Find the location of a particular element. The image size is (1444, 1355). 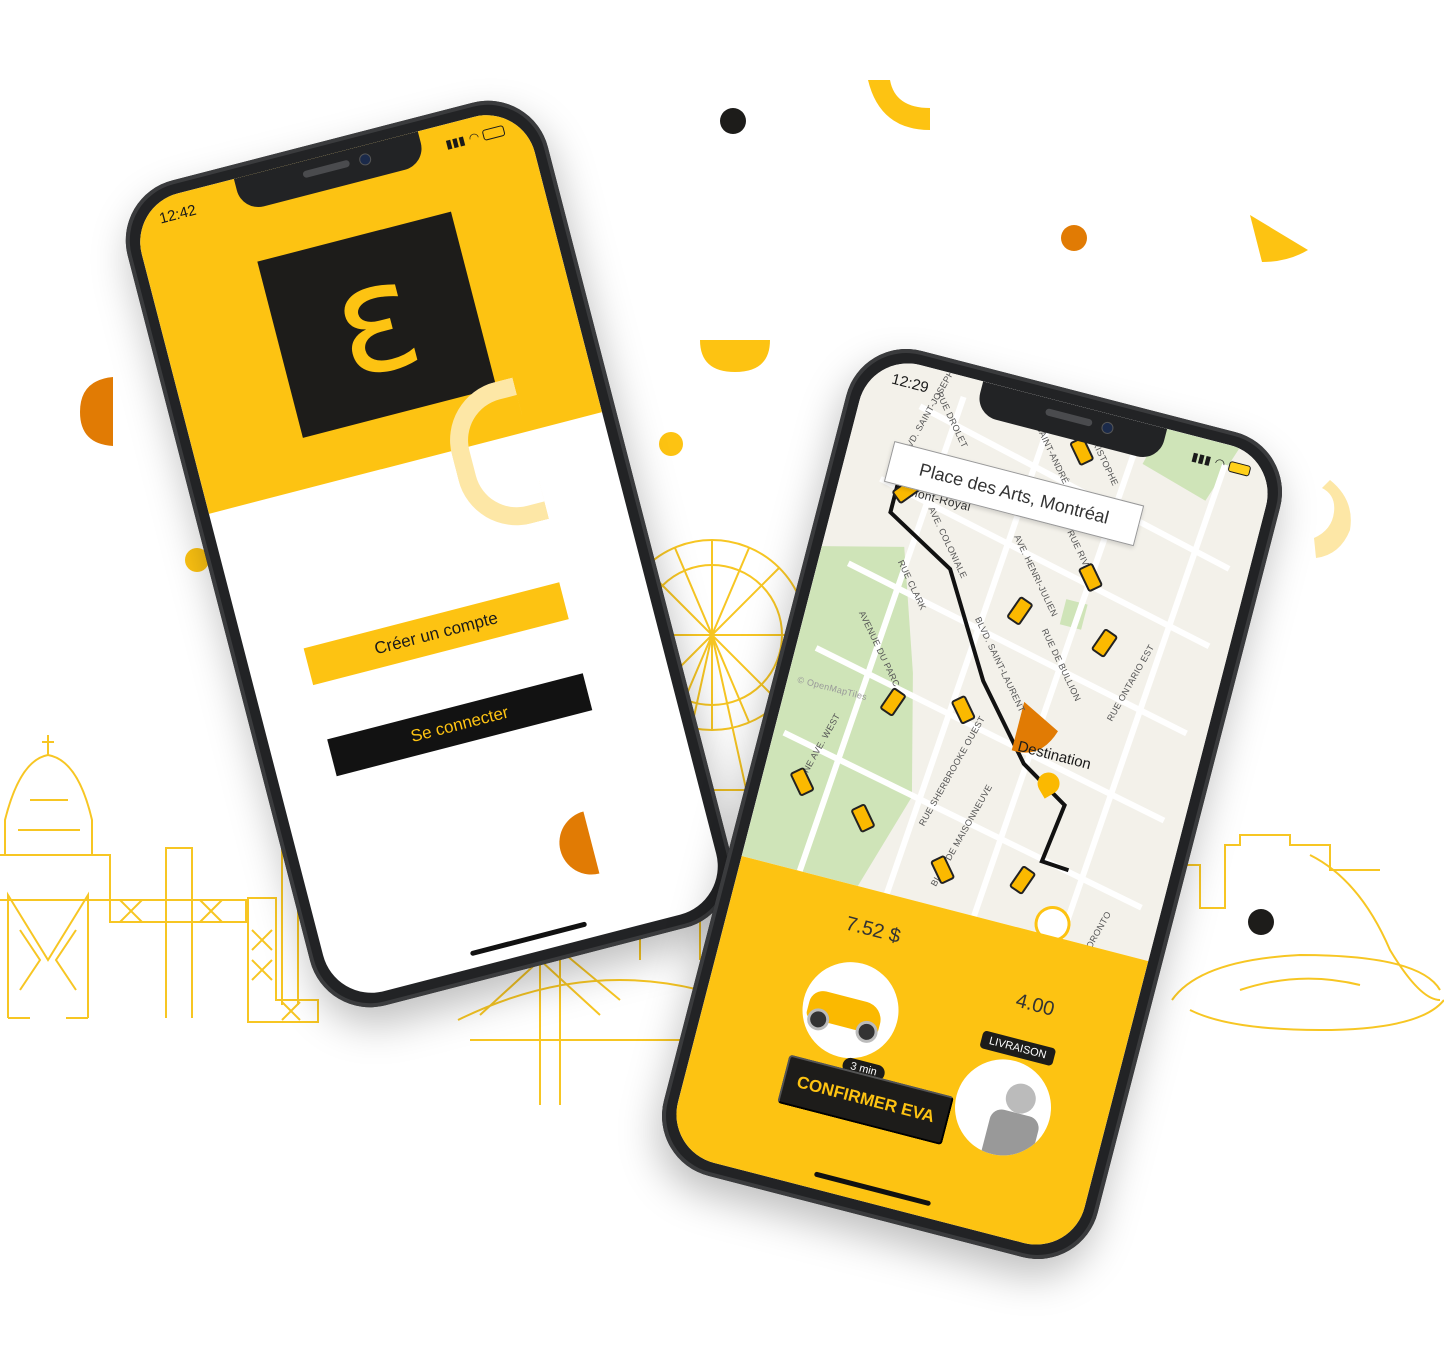

half-circle-orange-left is located at coordinates (96, 411).